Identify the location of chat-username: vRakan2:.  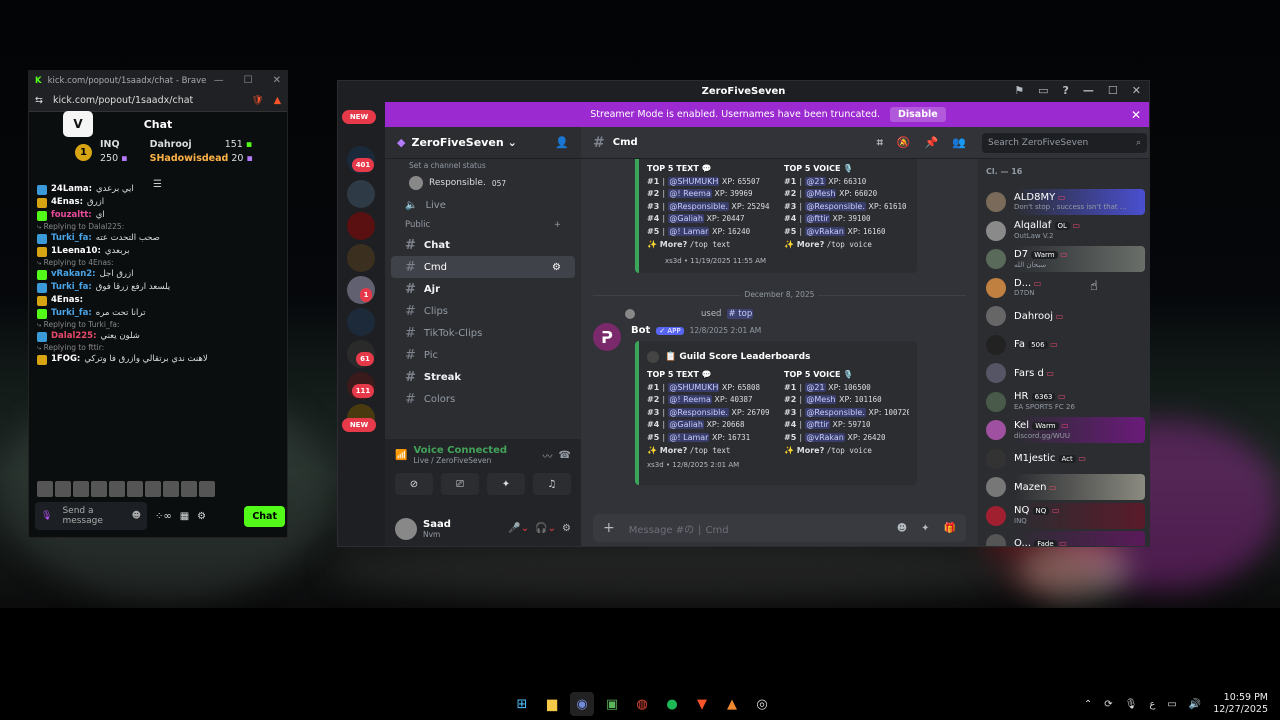
(73, 274).